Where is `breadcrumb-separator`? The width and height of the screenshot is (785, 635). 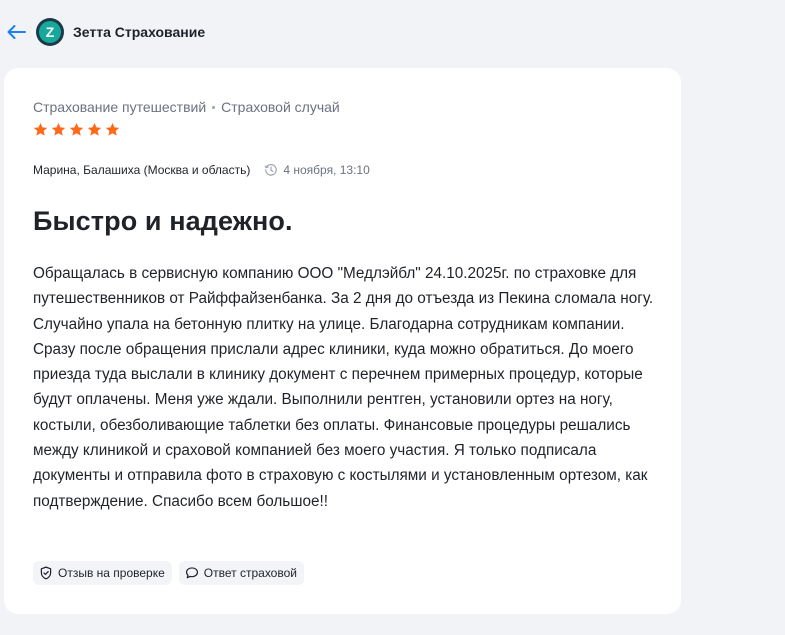 breadcrumb-separator is located at coordinates (214, 107).